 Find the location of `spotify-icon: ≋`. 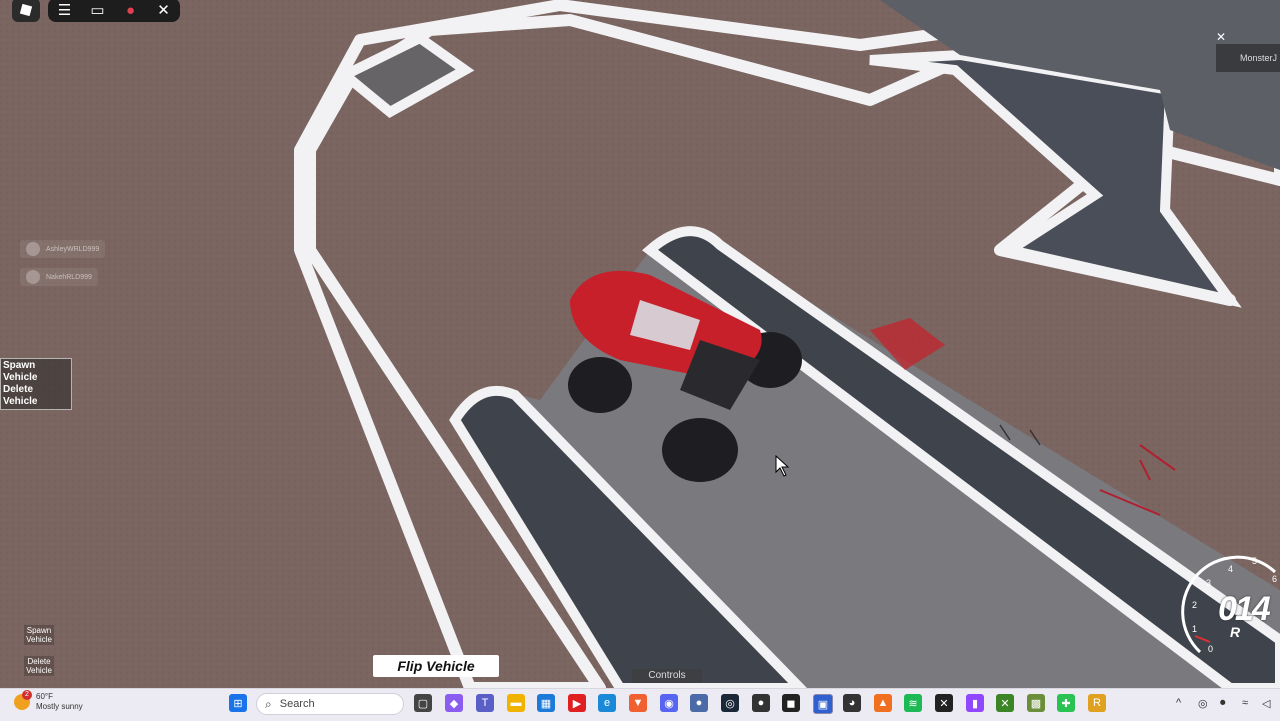

spotify-icon: ≋ is located at coordinates (913, 703).